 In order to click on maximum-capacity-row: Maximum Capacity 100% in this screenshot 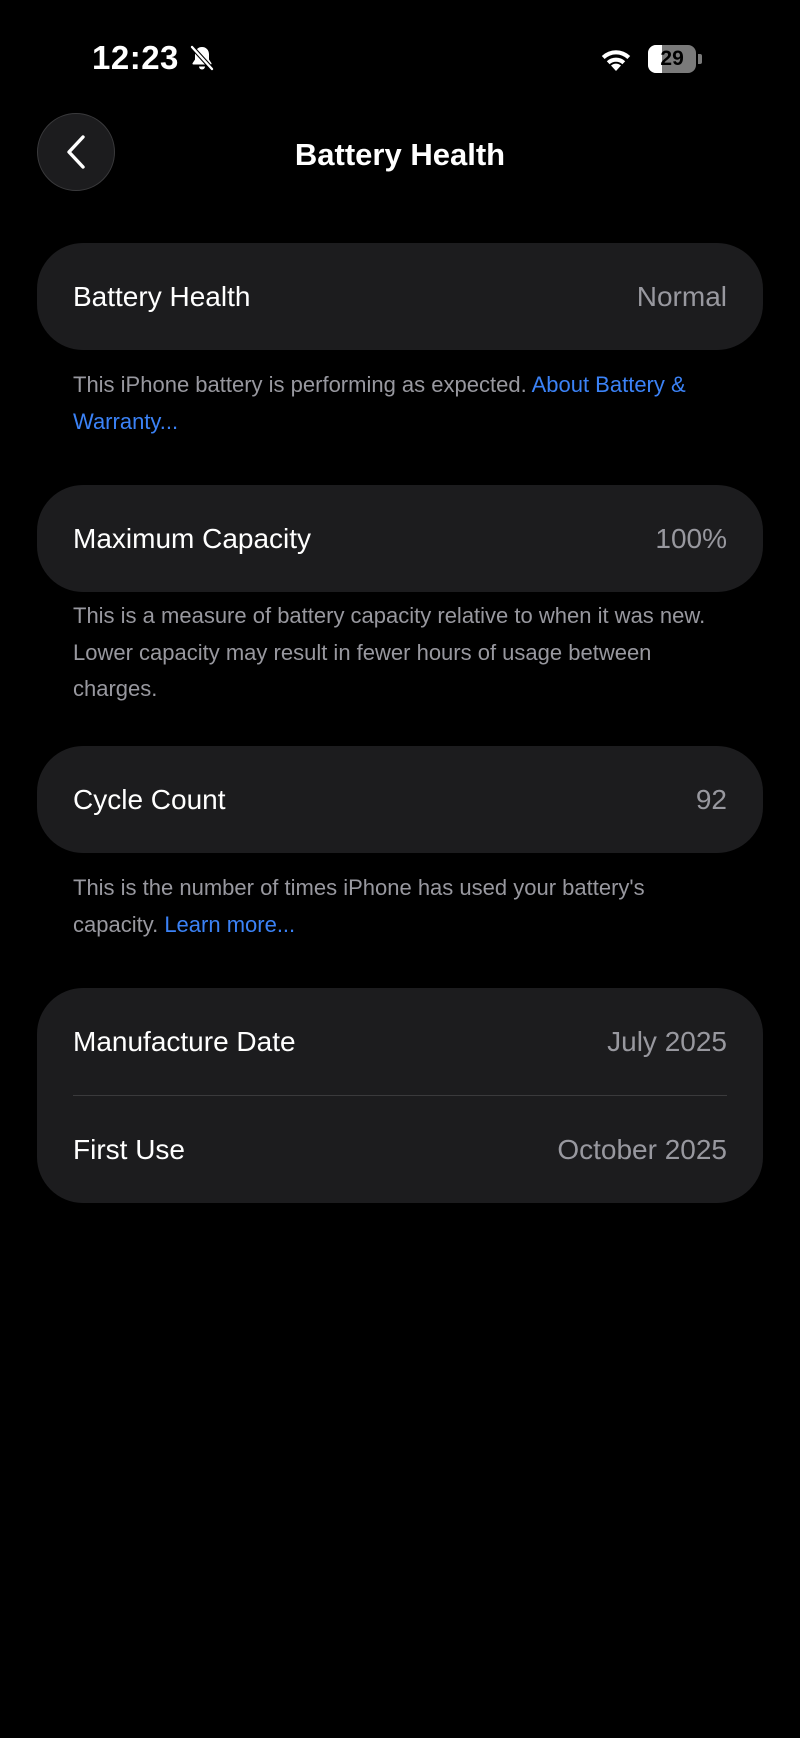, I will do `click(400, 538)`.